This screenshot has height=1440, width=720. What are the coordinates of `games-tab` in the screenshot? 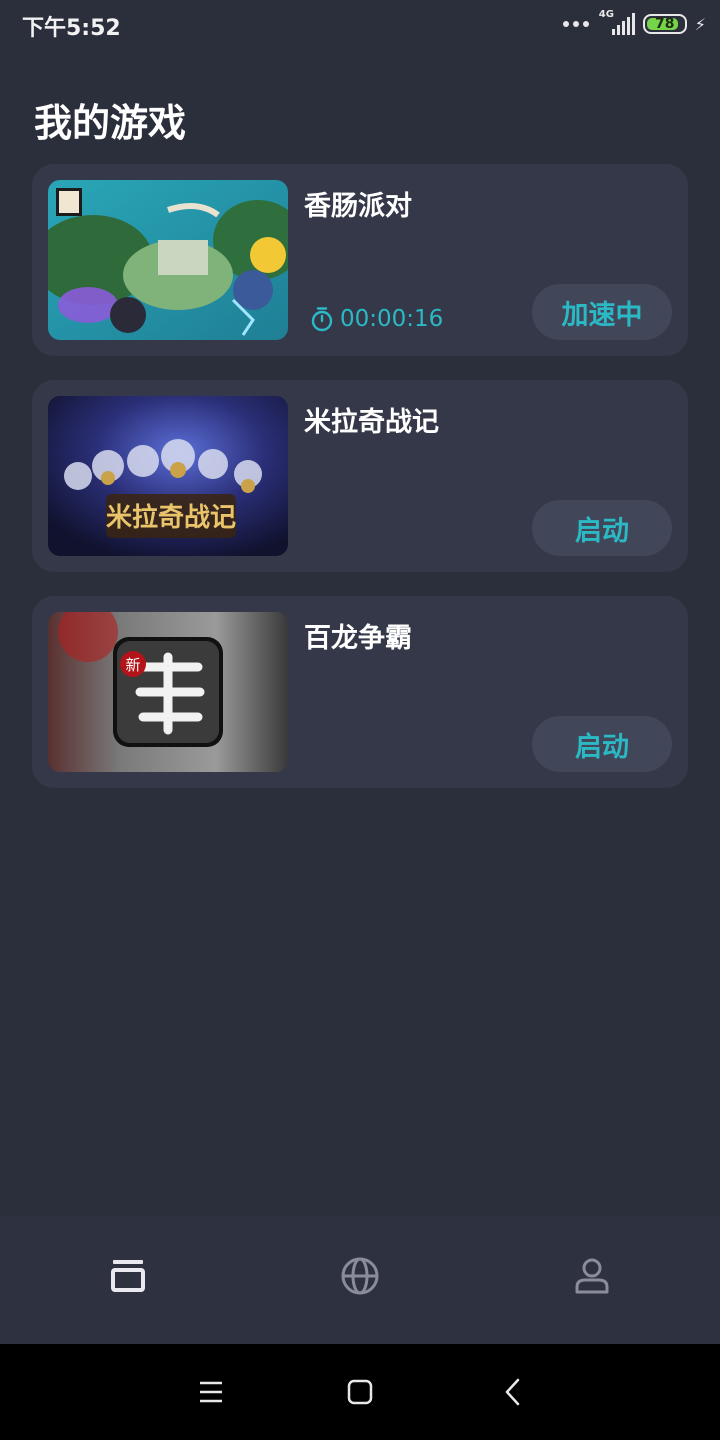 It's located at (128, 1276).